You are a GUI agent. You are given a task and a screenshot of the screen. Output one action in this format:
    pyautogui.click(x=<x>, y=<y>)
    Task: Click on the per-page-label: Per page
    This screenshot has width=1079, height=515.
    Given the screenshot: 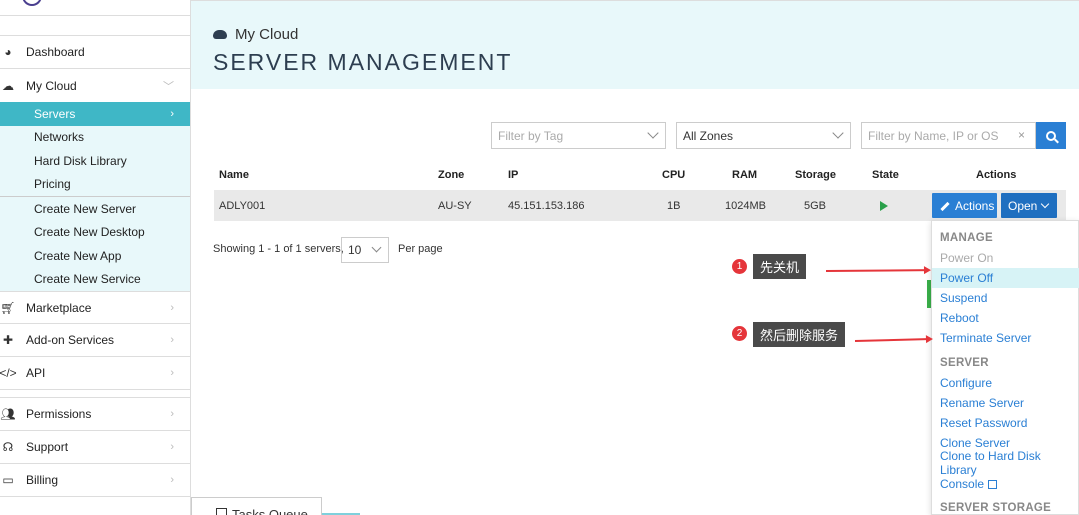 What is the action you would take?
    pyautogui.click(x=420, y=249)
    